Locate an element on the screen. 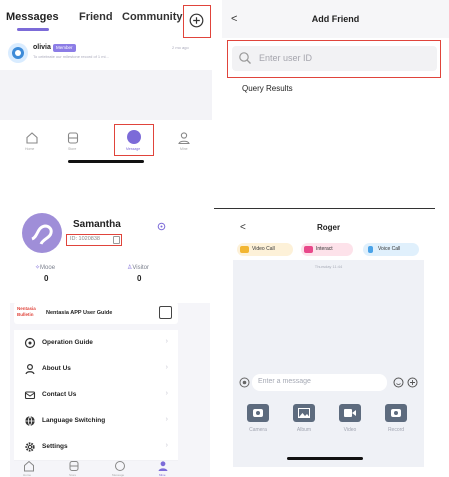  guide-book-icon is located at coordinates (165, 312).